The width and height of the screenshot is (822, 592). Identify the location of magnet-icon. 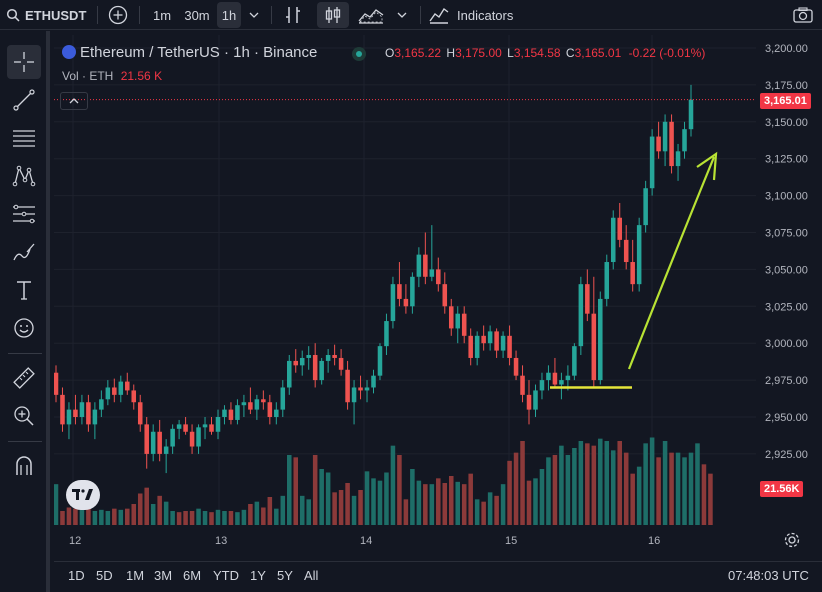
(24, 465).